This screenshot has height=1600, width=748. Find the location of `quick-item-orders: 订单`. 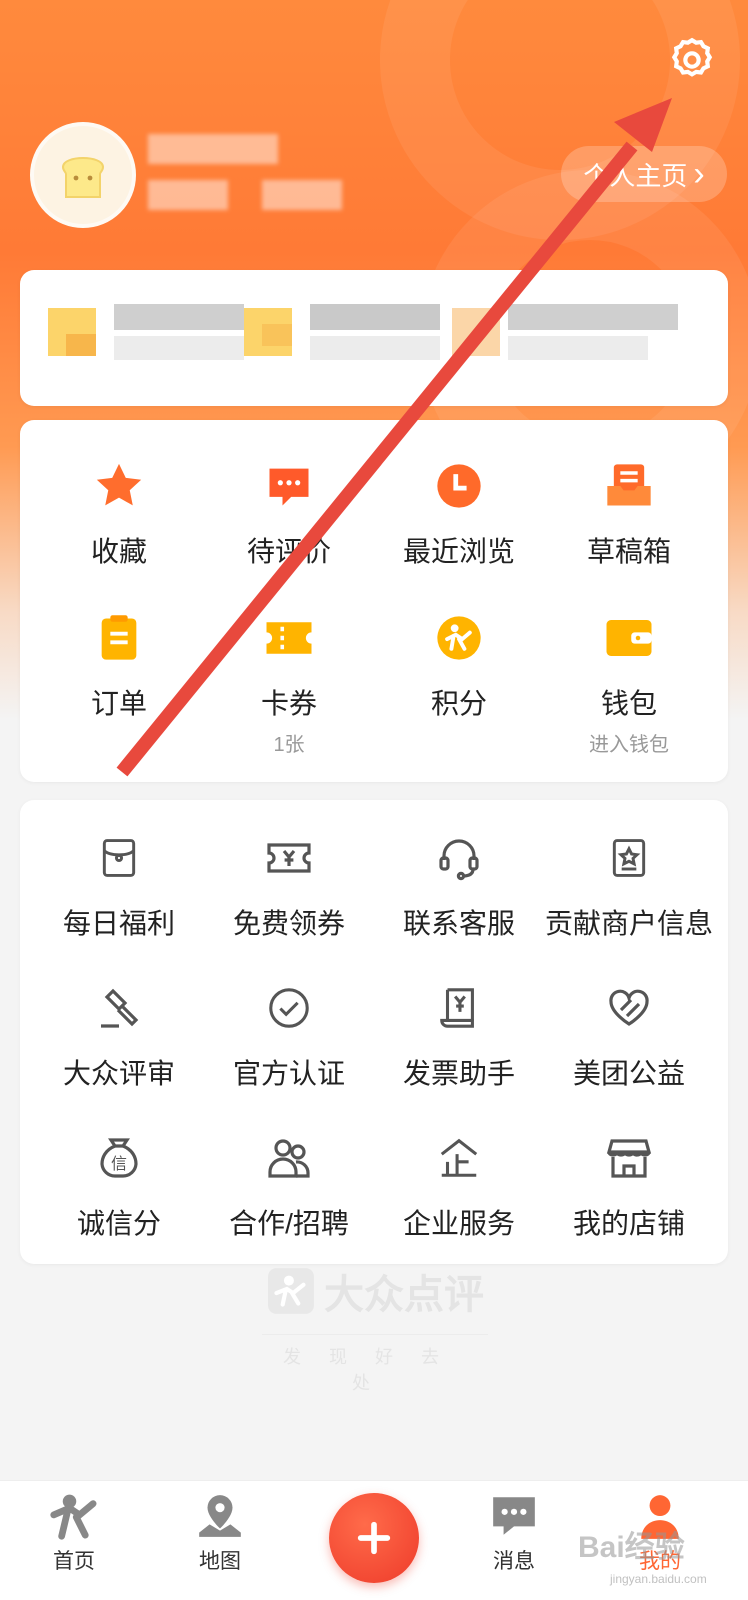

quick-item-orders: 订单 is located at coordinates (119, 684).